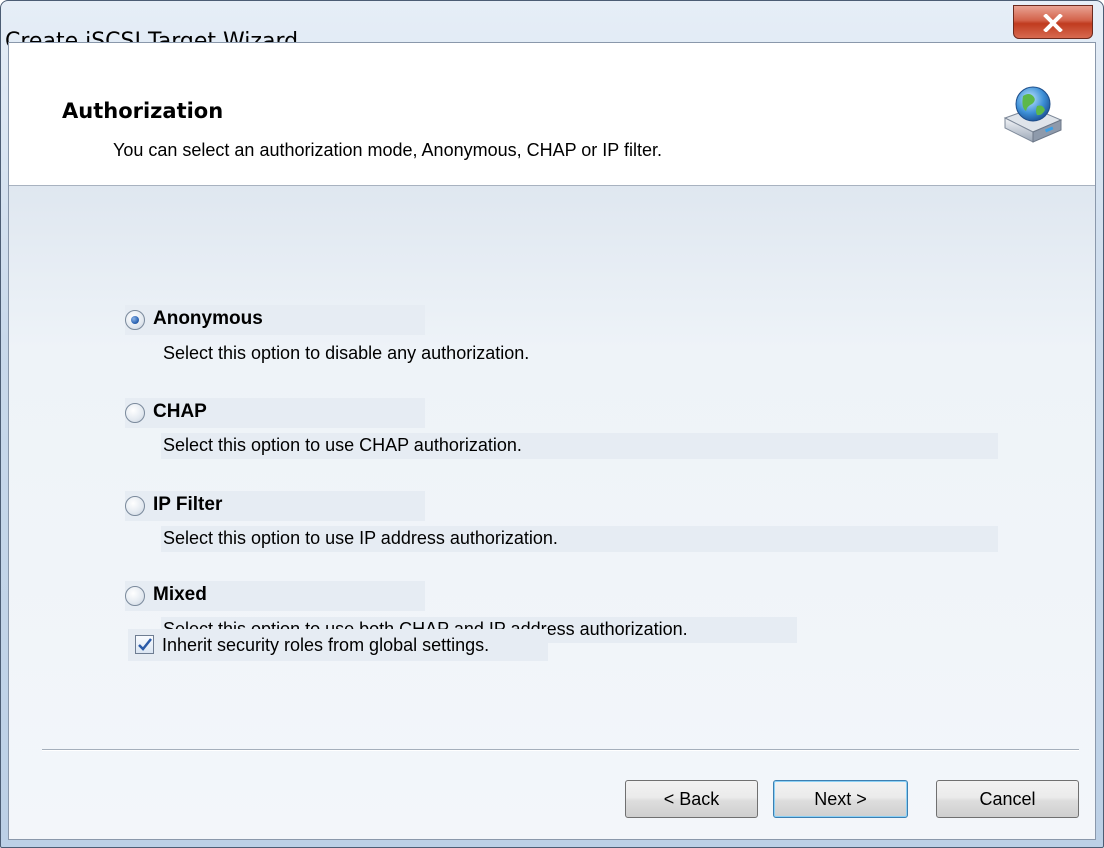 This screenshot has width=1104, height=848. Describe the element at coordinates (1007, 799) in the screenshot. I see `cancel-button: Cancel` at that location.